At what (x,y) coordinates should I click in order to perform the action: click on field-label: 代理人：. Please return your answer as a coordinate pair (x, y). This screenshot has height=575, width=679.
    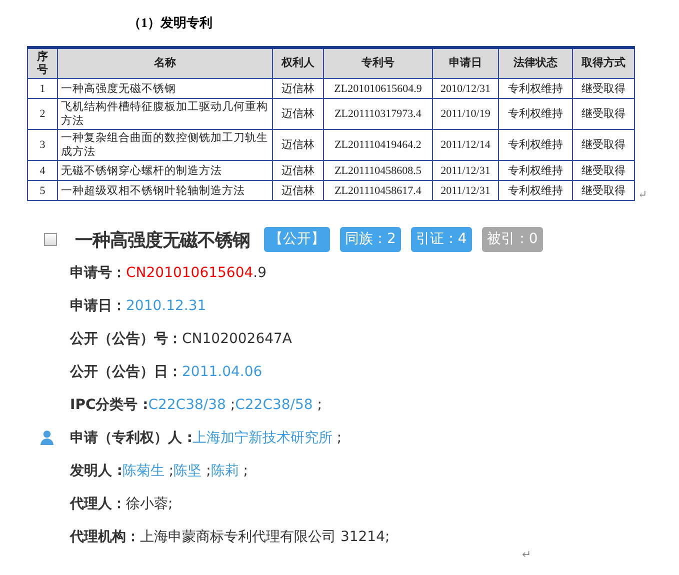
    Looking at the image, I should click on (98, 503).